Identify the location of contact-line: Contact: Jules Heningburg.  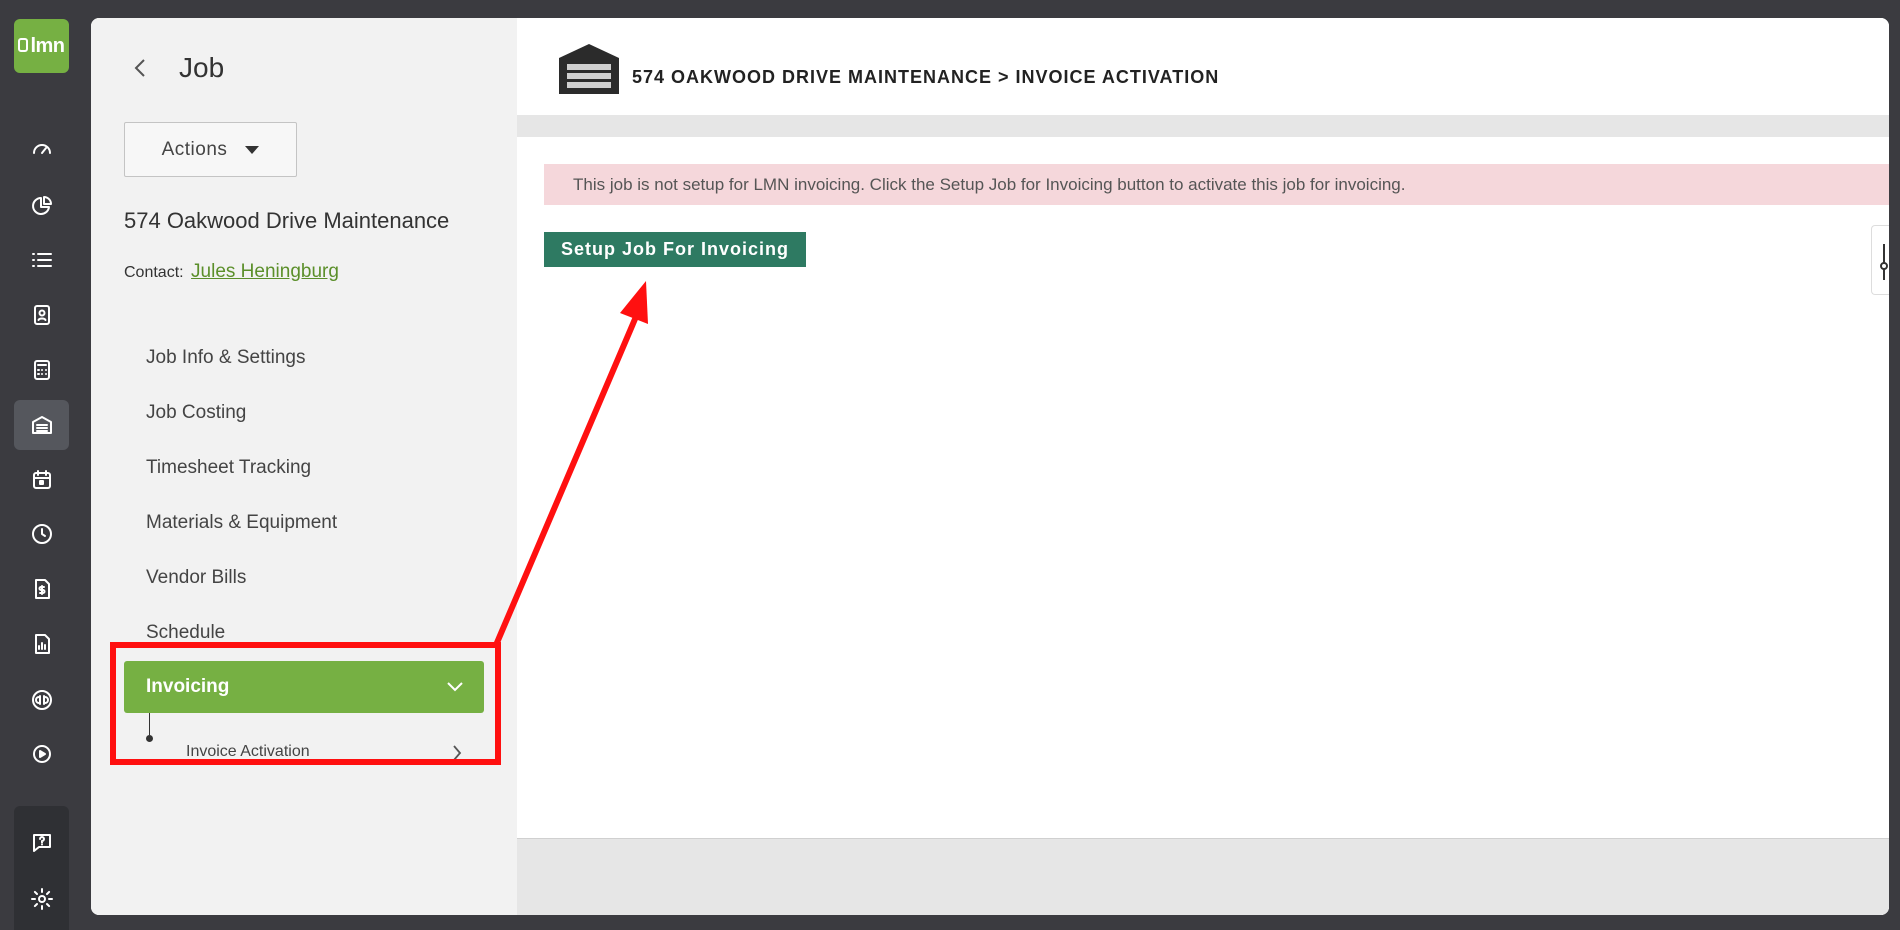
(231, 272).